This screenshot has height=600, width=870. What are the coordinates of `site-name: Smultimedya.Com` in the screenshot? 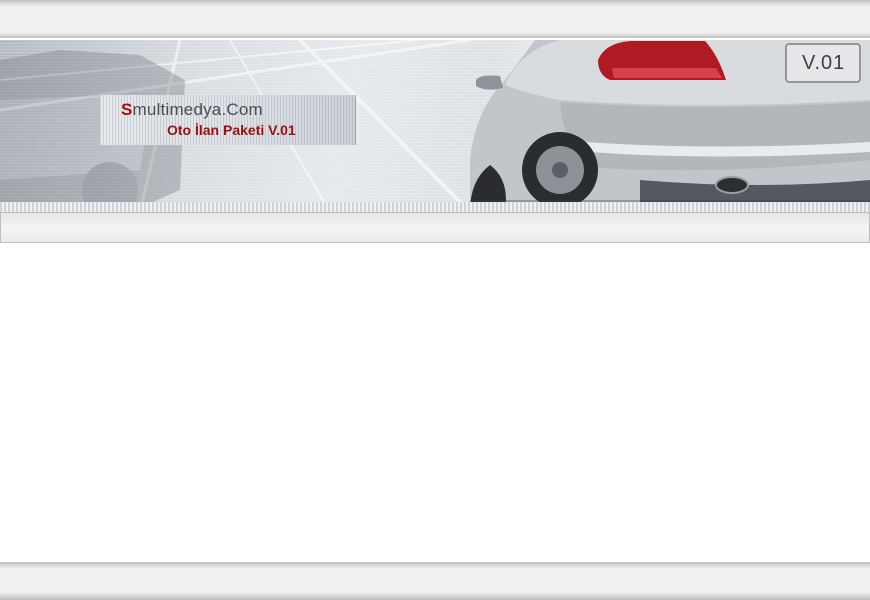 It's located at (192, 110).